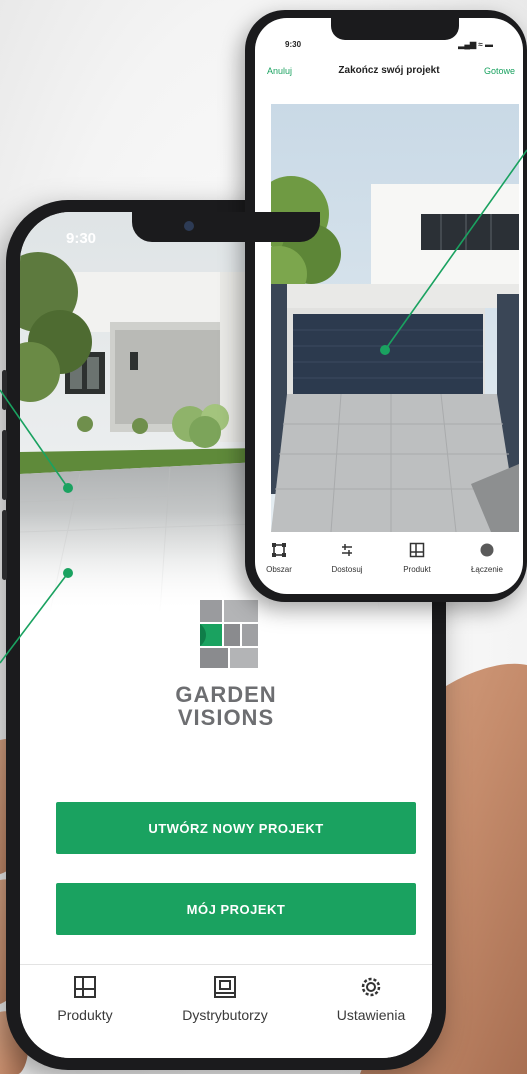  I want to click on product-icon, so click(417, 550).